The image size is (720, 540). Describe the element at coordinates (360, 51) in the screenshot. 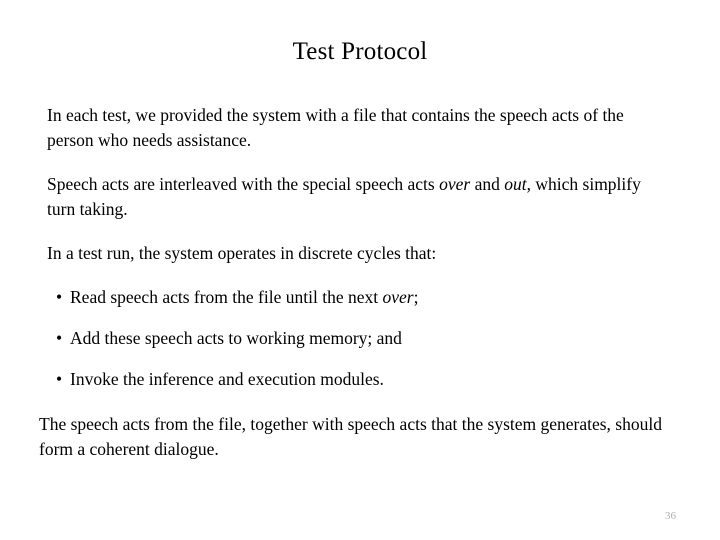

I see `page-title: Test Protocol` at that location.